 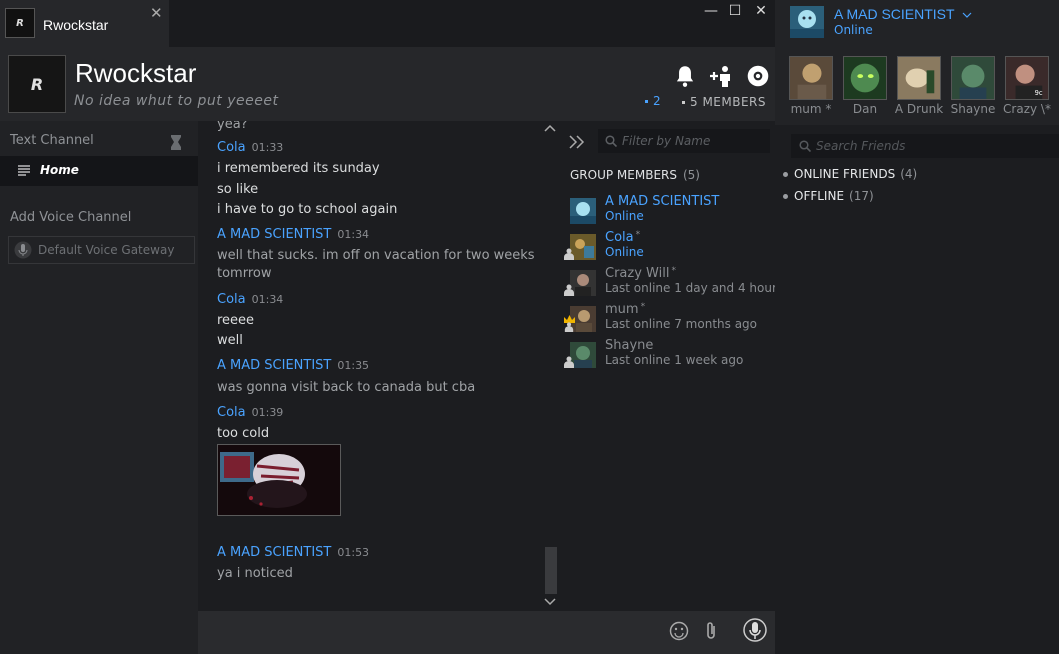 I want to click on message-composer, so click(x=486, y=632).